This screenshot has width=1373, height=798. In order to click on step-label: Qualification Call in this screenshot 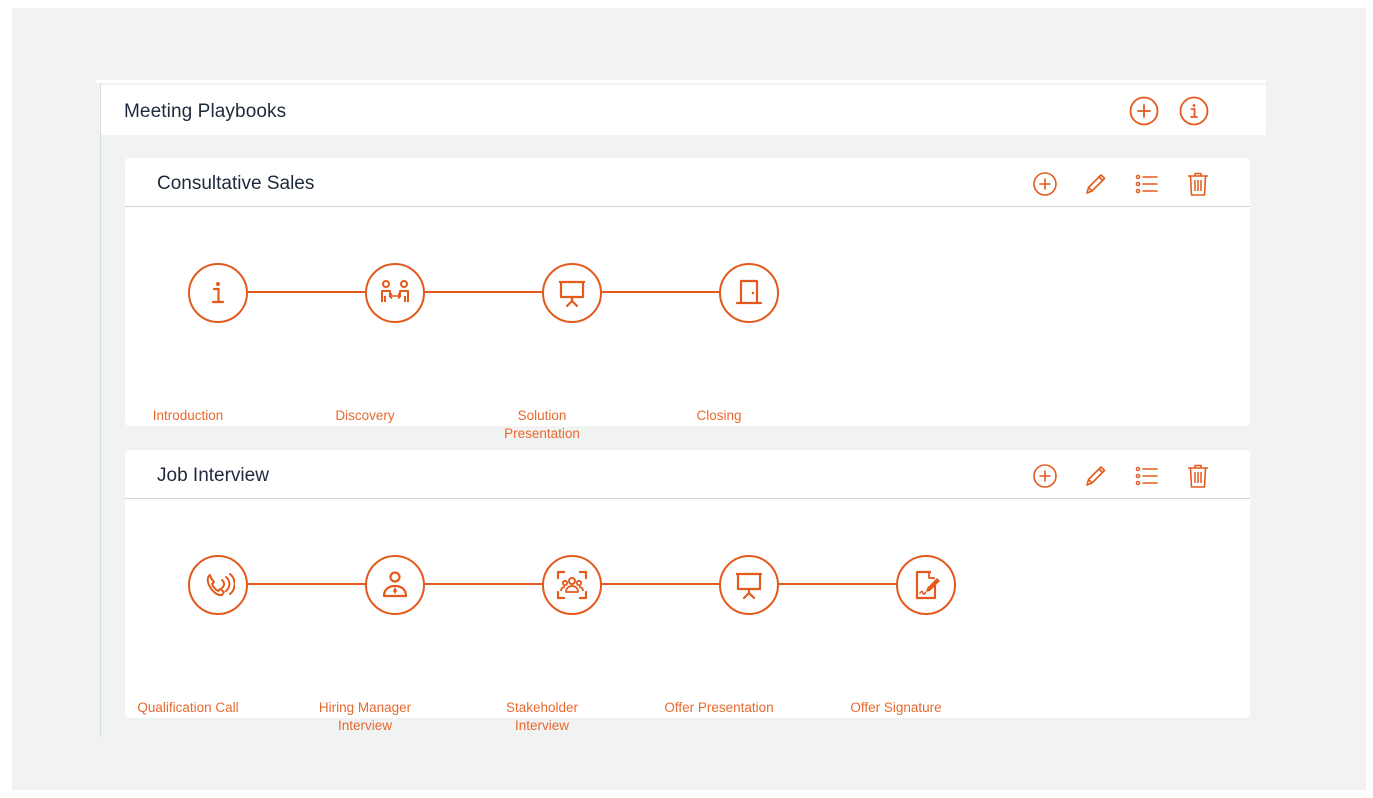, I will do `click(188, 707)`.